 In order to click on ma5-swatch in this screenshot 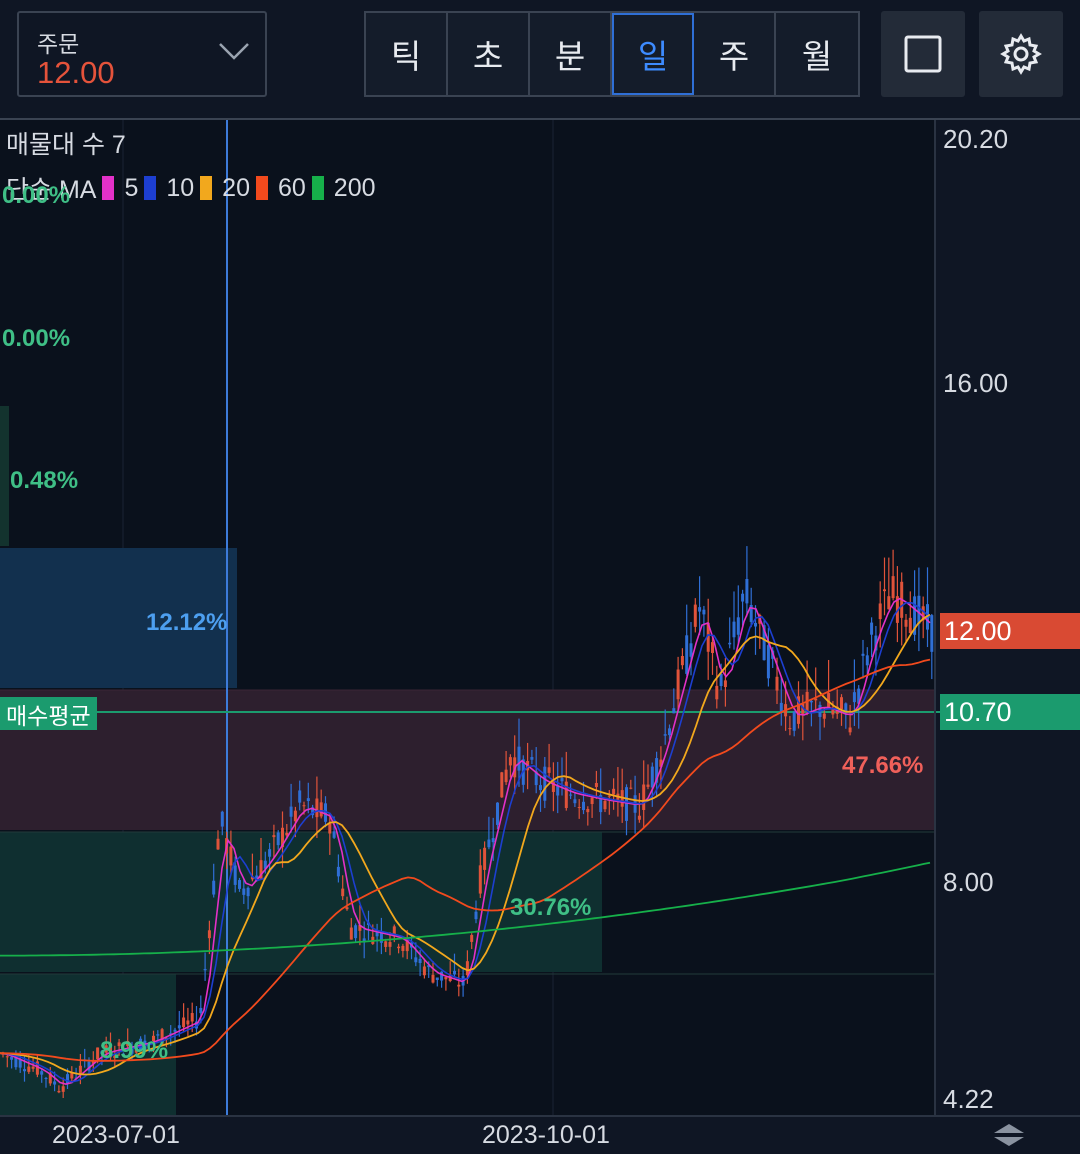, I will do `click(108, 188)`.